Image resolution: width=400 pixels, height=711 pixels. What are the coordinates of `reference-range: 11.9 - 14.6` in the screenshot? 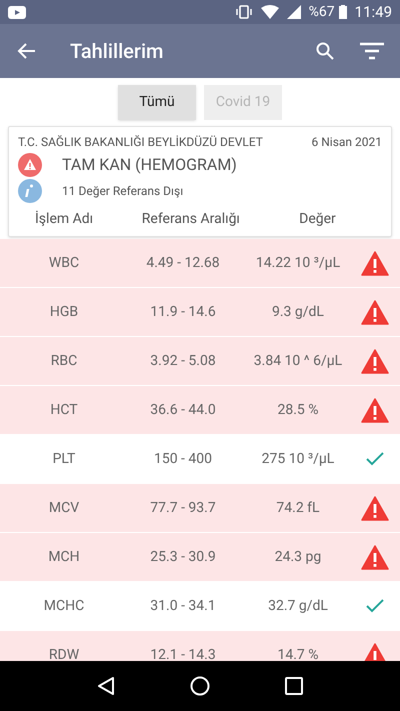 It's located at (183, 312).